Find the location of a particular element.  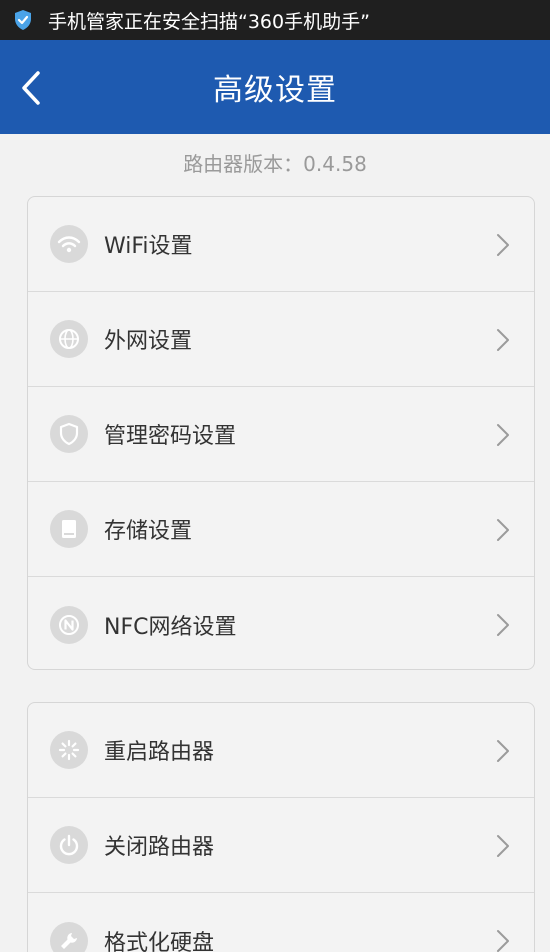

restart-router-item: 重启路由器 is located at coordinates (281, 750).